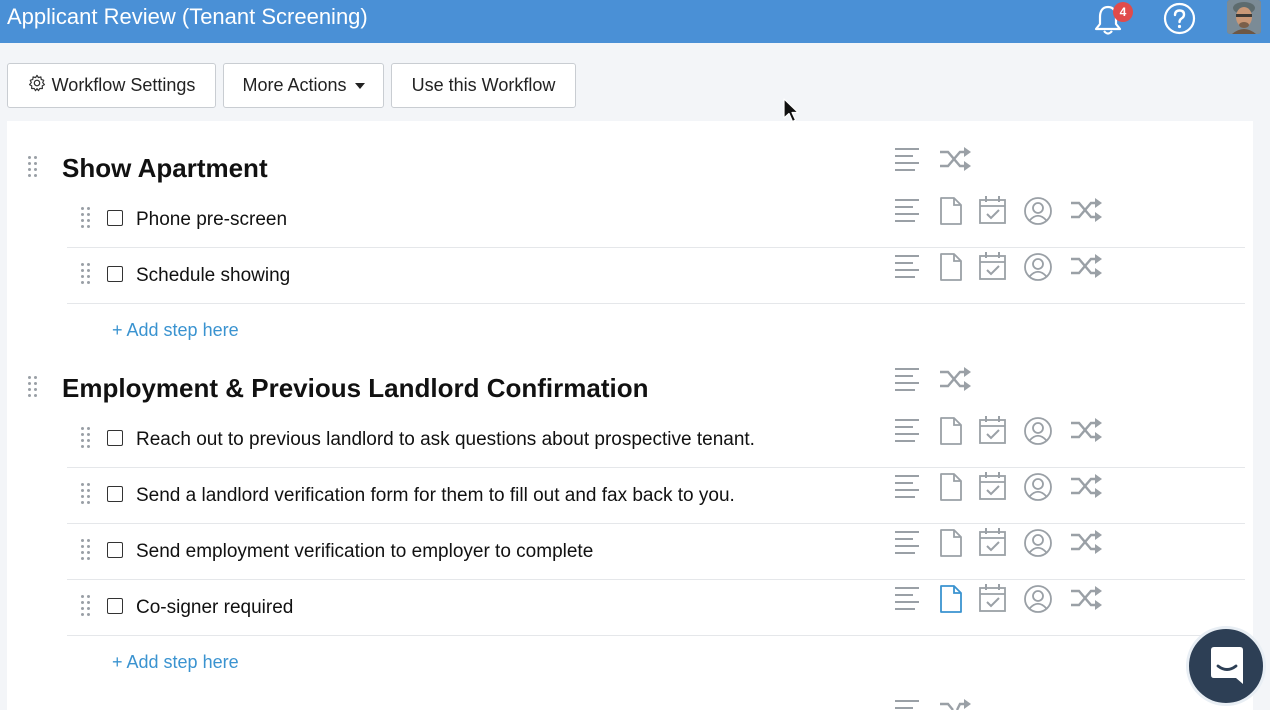 The image size is (1270, 710). Describe the element at coordinates (187, 16) in the screenshot. I see `page-title: Applicant Review (Tenant Screening)` at that location.